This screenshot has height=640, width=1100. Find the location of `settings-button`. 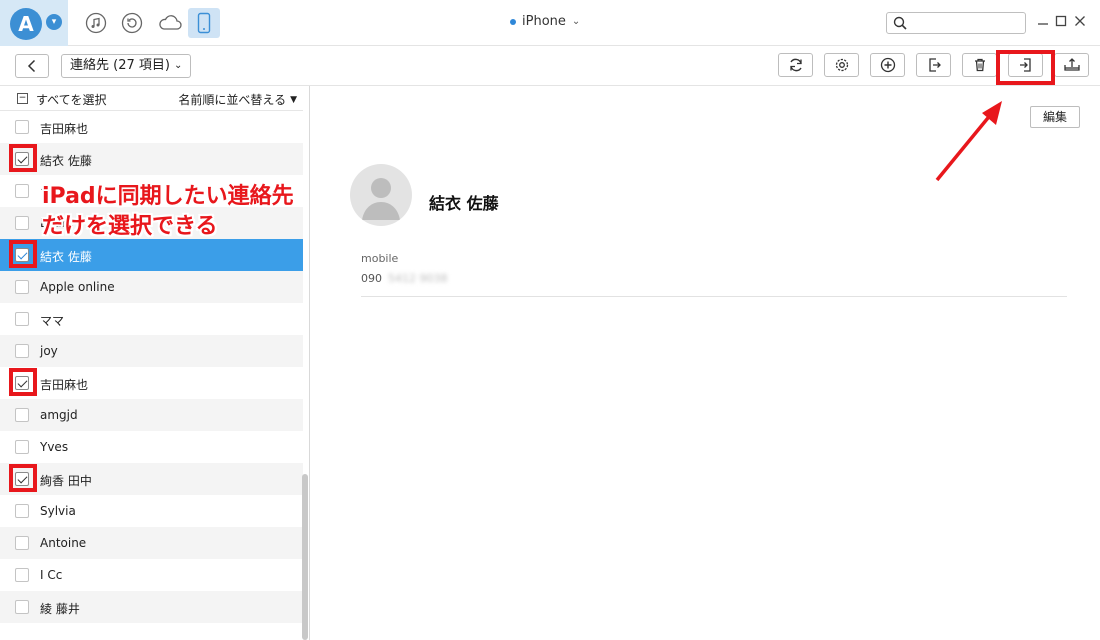

settings-button is located at coordinates (841, 65).